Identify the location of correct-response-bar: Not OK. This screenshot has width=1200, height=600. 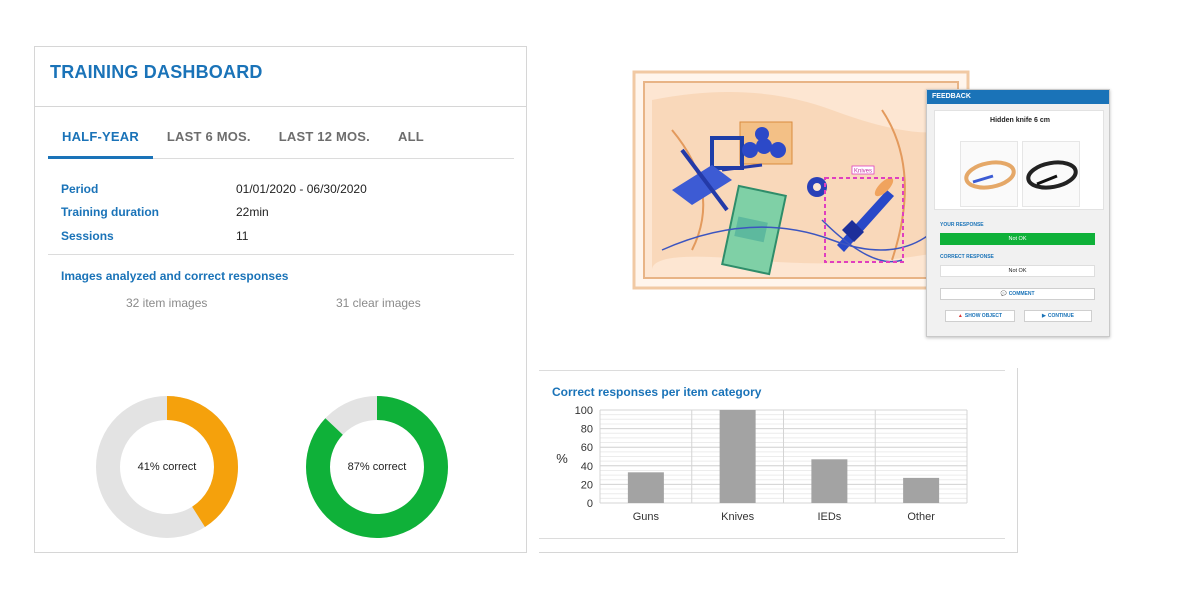
(1017, 271).